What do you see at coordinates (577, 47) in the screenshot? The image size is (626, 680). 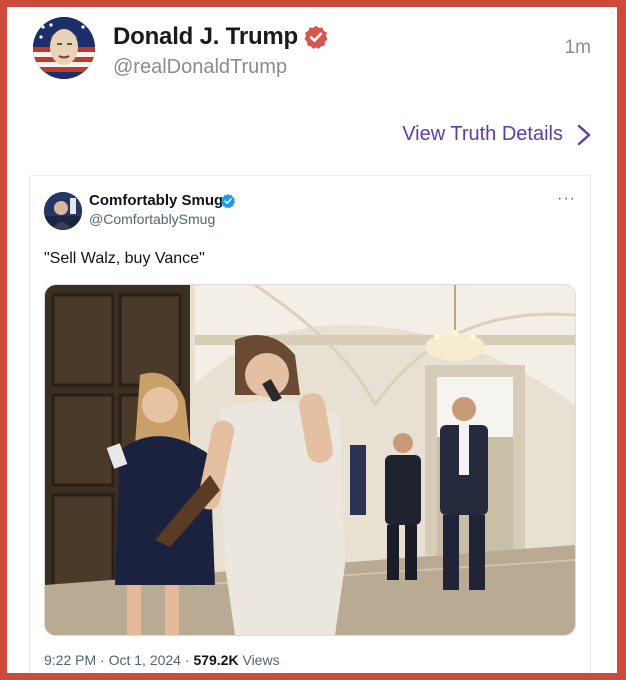 I see `post-timestamp: 1m` at bounding box center [577, 47].